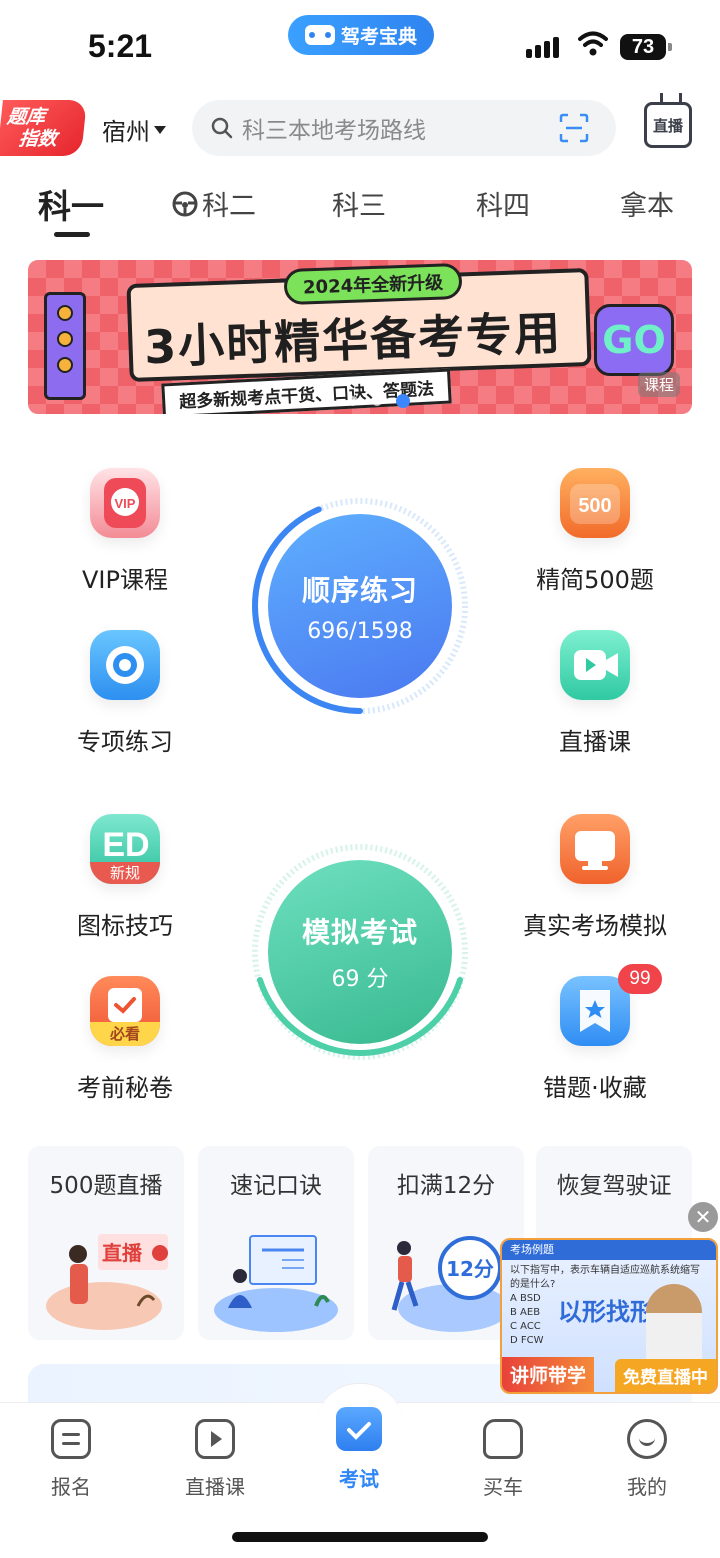 This screenshot has width=720, height=1558. I want to click on tab-ke3: 科三, so click(359, 203).